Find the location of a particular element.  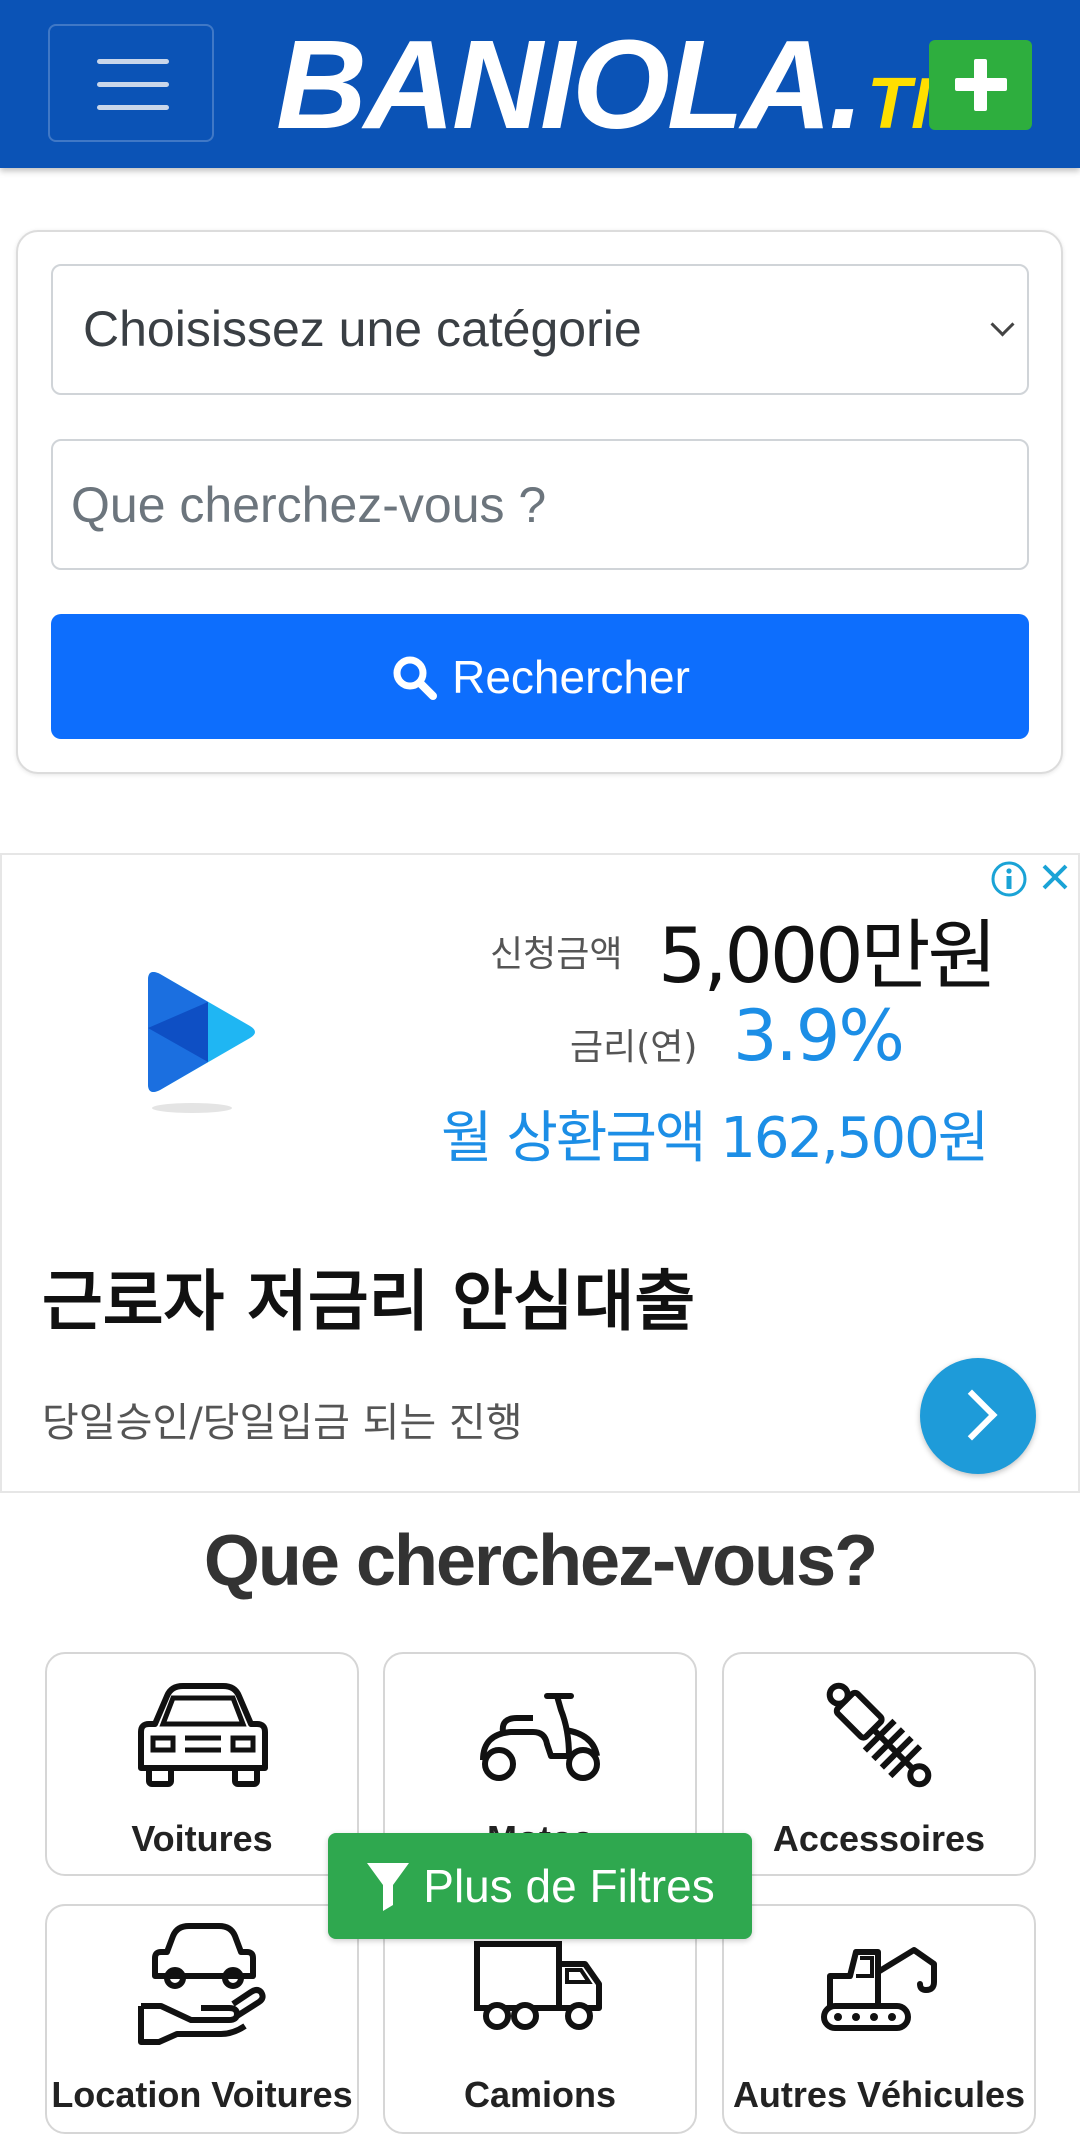

category-select-value: Choisissez une catégorie is located at coordinates (362, 329).